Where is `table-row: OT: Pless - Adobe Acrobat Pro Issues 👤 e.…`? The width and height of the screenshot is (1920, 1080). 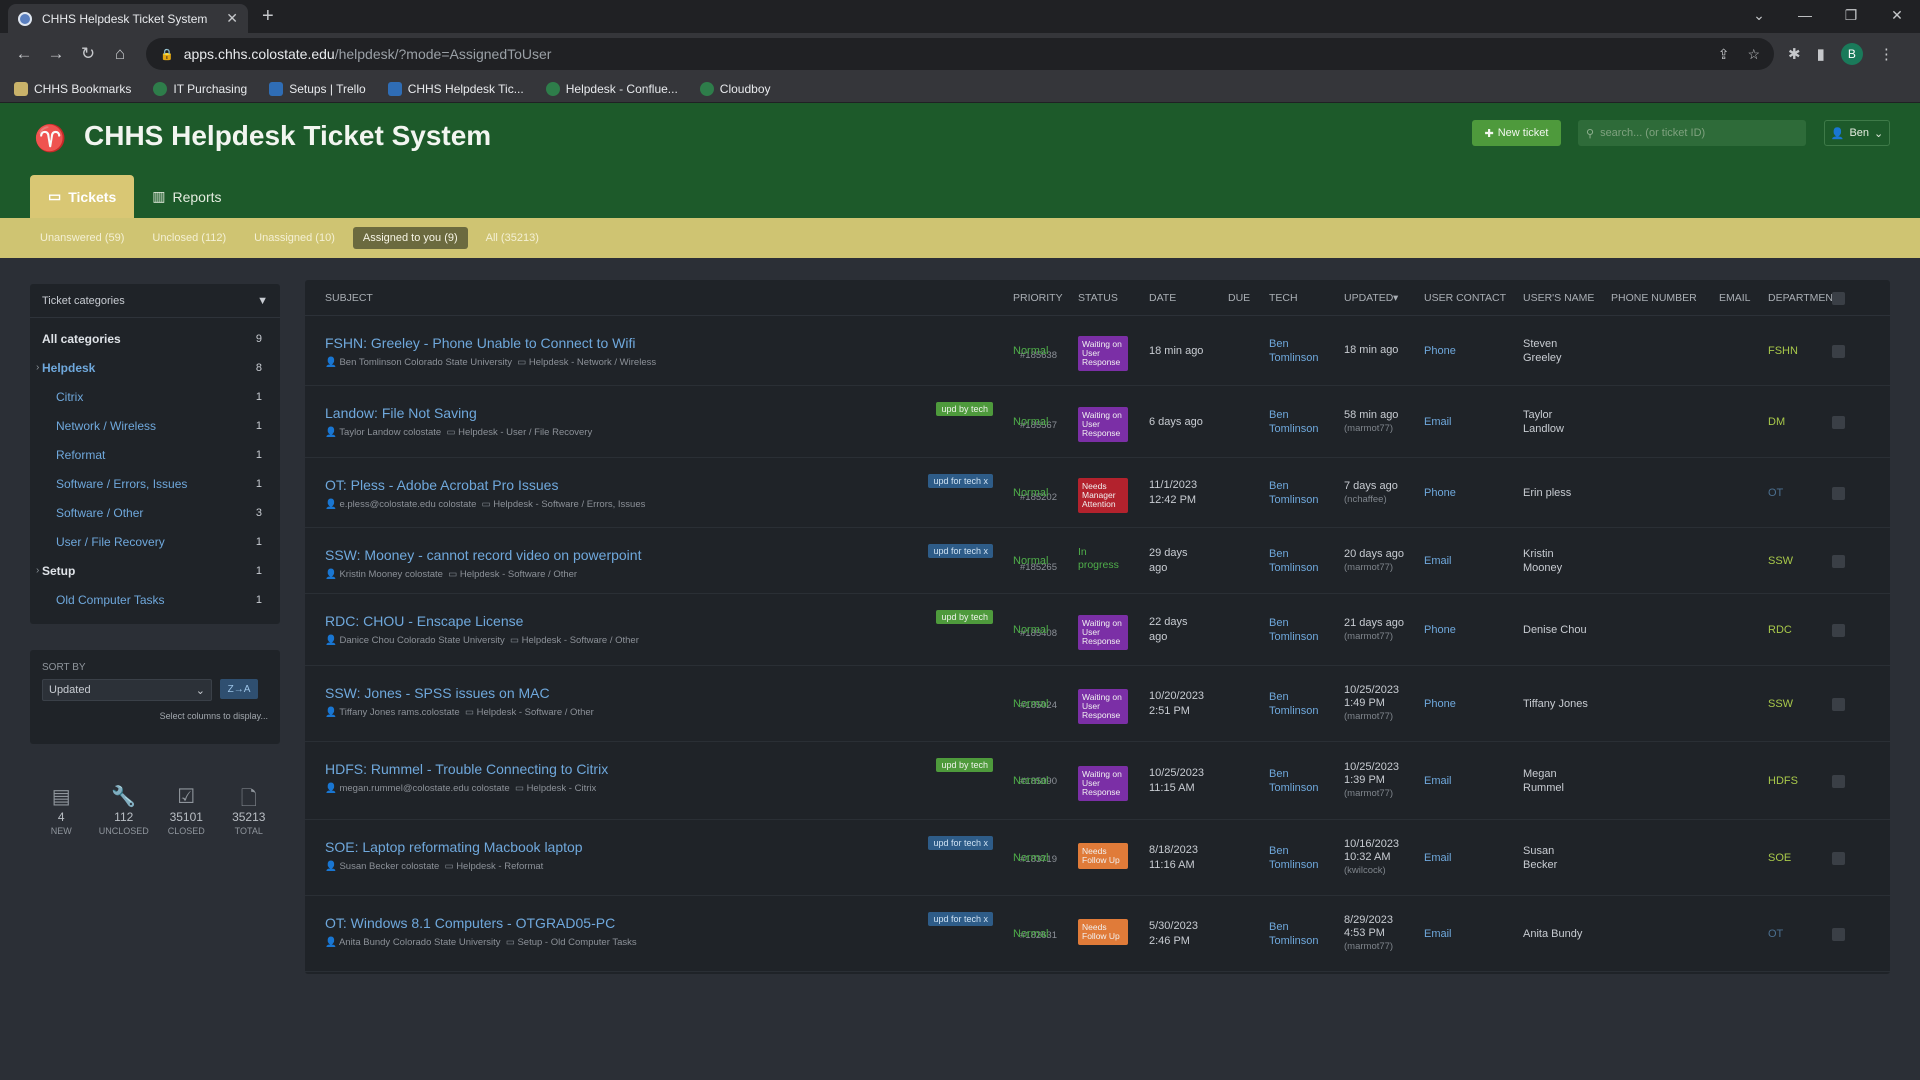 table-row: OT: Pless - Adobe Acrobat Pro Issues 👤 e.… is located at coordinates (1097, 493).